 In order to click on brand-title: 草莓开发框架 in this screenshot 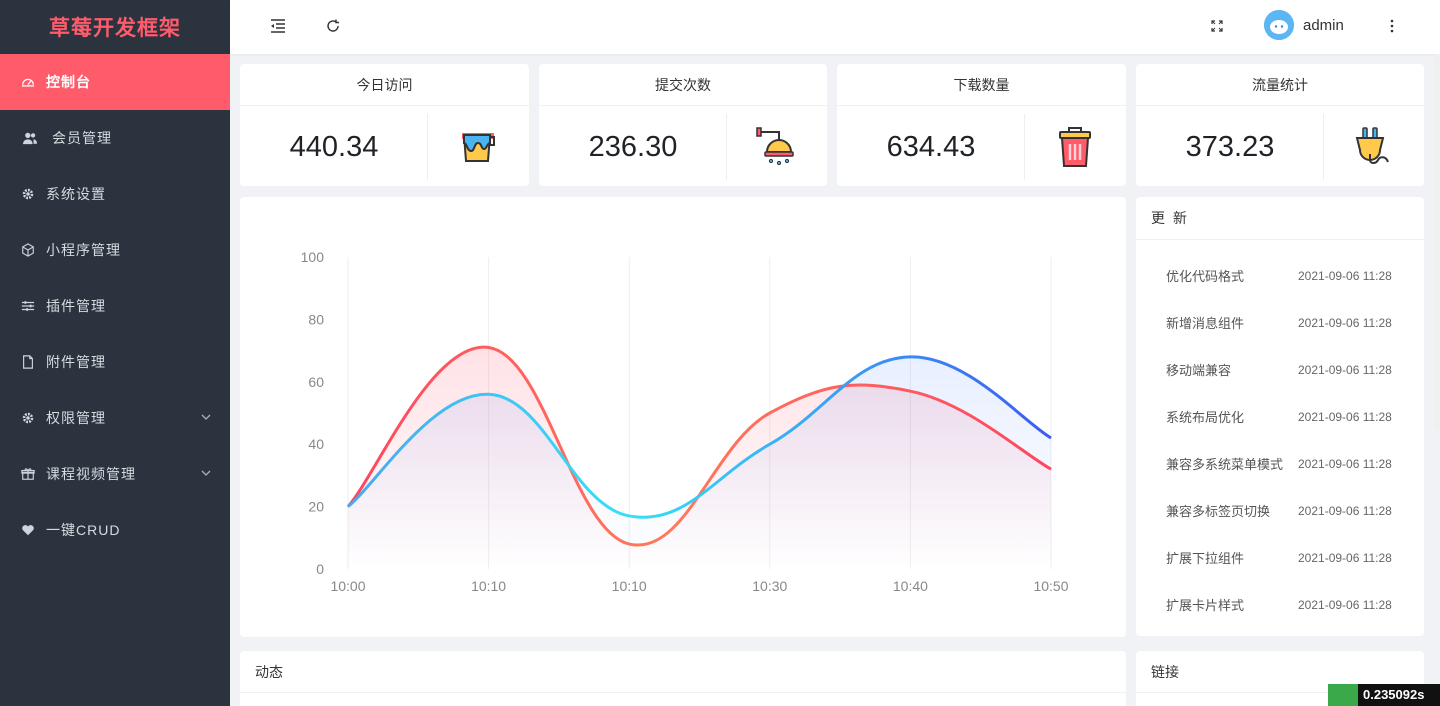, I will do `click(115, 27)`.